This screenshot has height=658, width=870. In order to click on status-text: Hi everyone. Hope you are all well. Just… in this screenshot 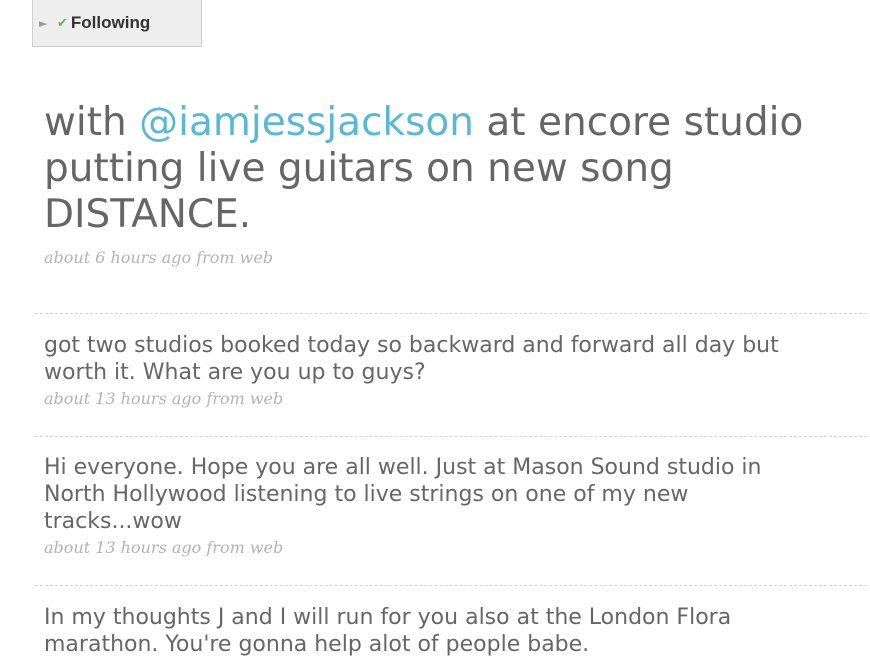, I will do `click(403, 494)`.